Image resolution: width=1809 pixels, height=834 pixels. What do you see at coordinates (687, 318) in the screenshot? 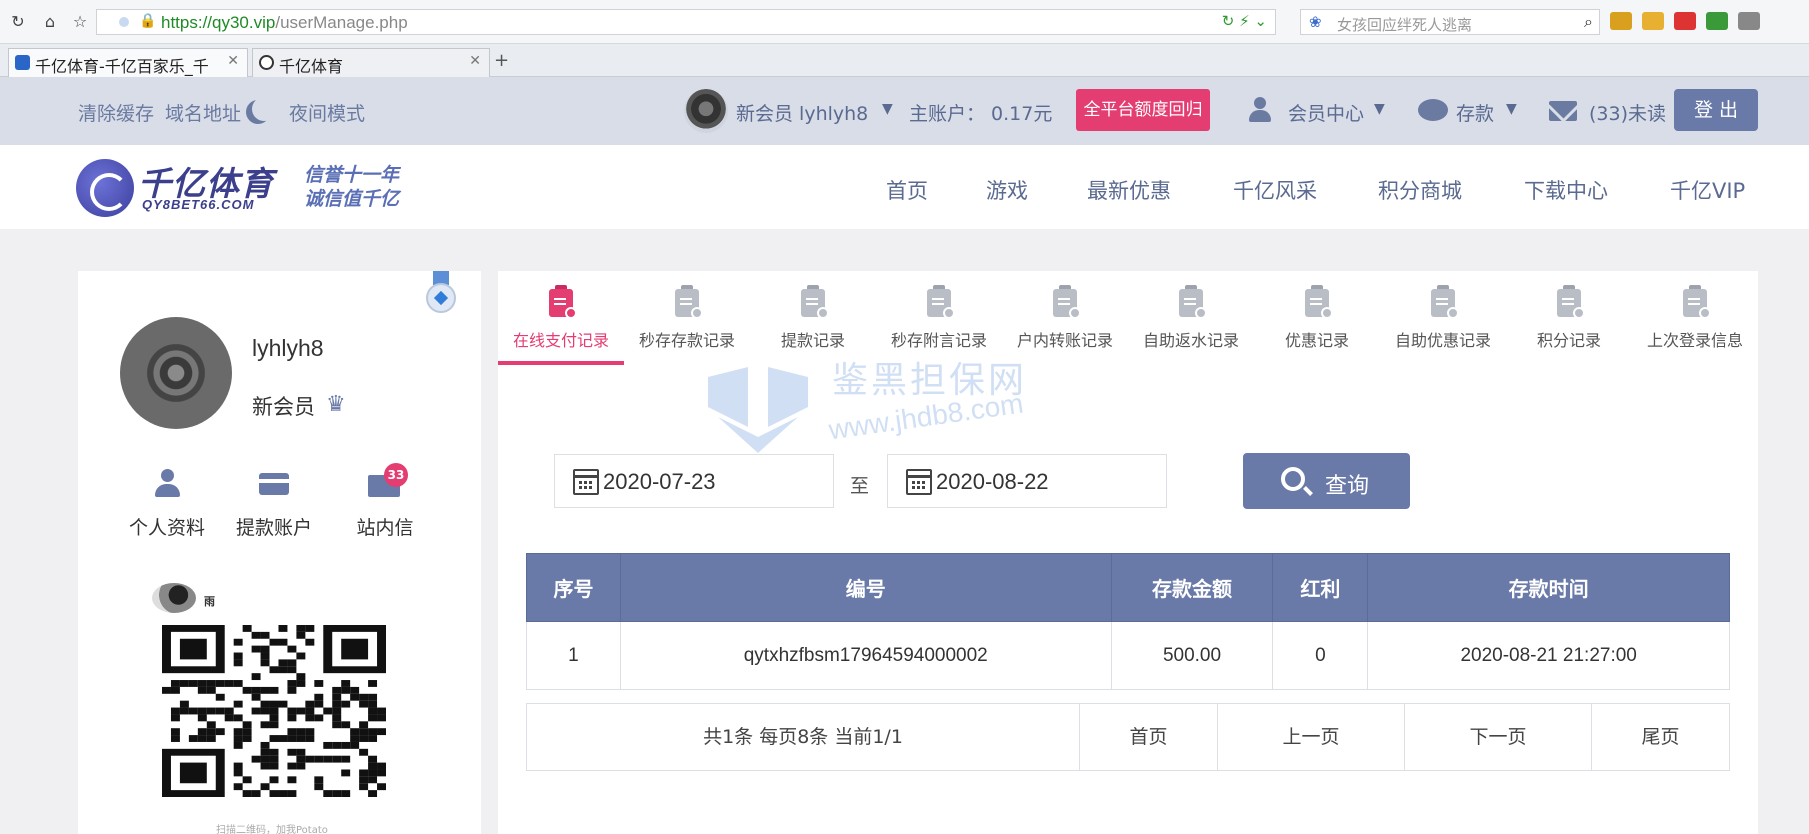
I see `tab-instant-deposit: 秒存存款记录` at bounding box center [687, 318].